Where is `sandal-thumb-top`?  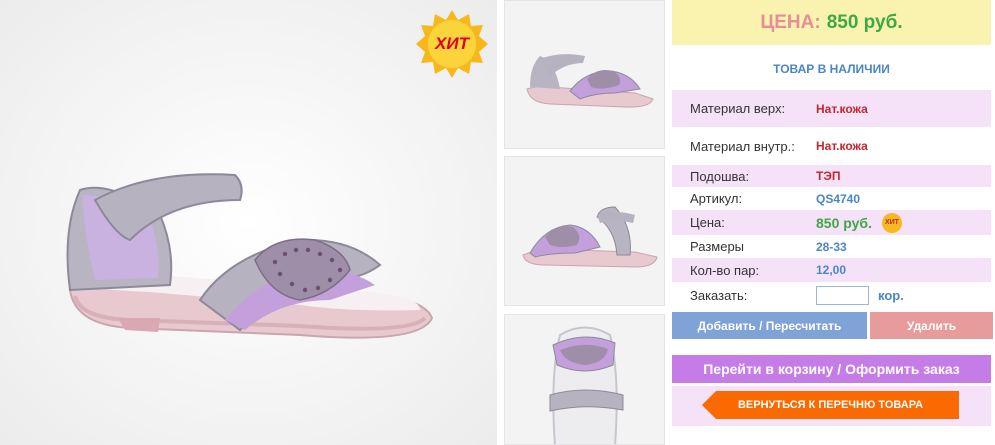 sandal-thumb-top is located at coordinates (584, 379).